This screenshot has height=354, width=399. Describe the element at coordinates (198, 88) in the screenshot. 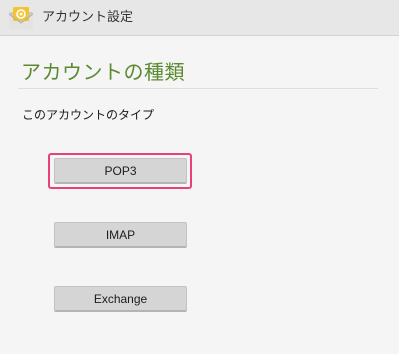

I see `title-divider` at that location.